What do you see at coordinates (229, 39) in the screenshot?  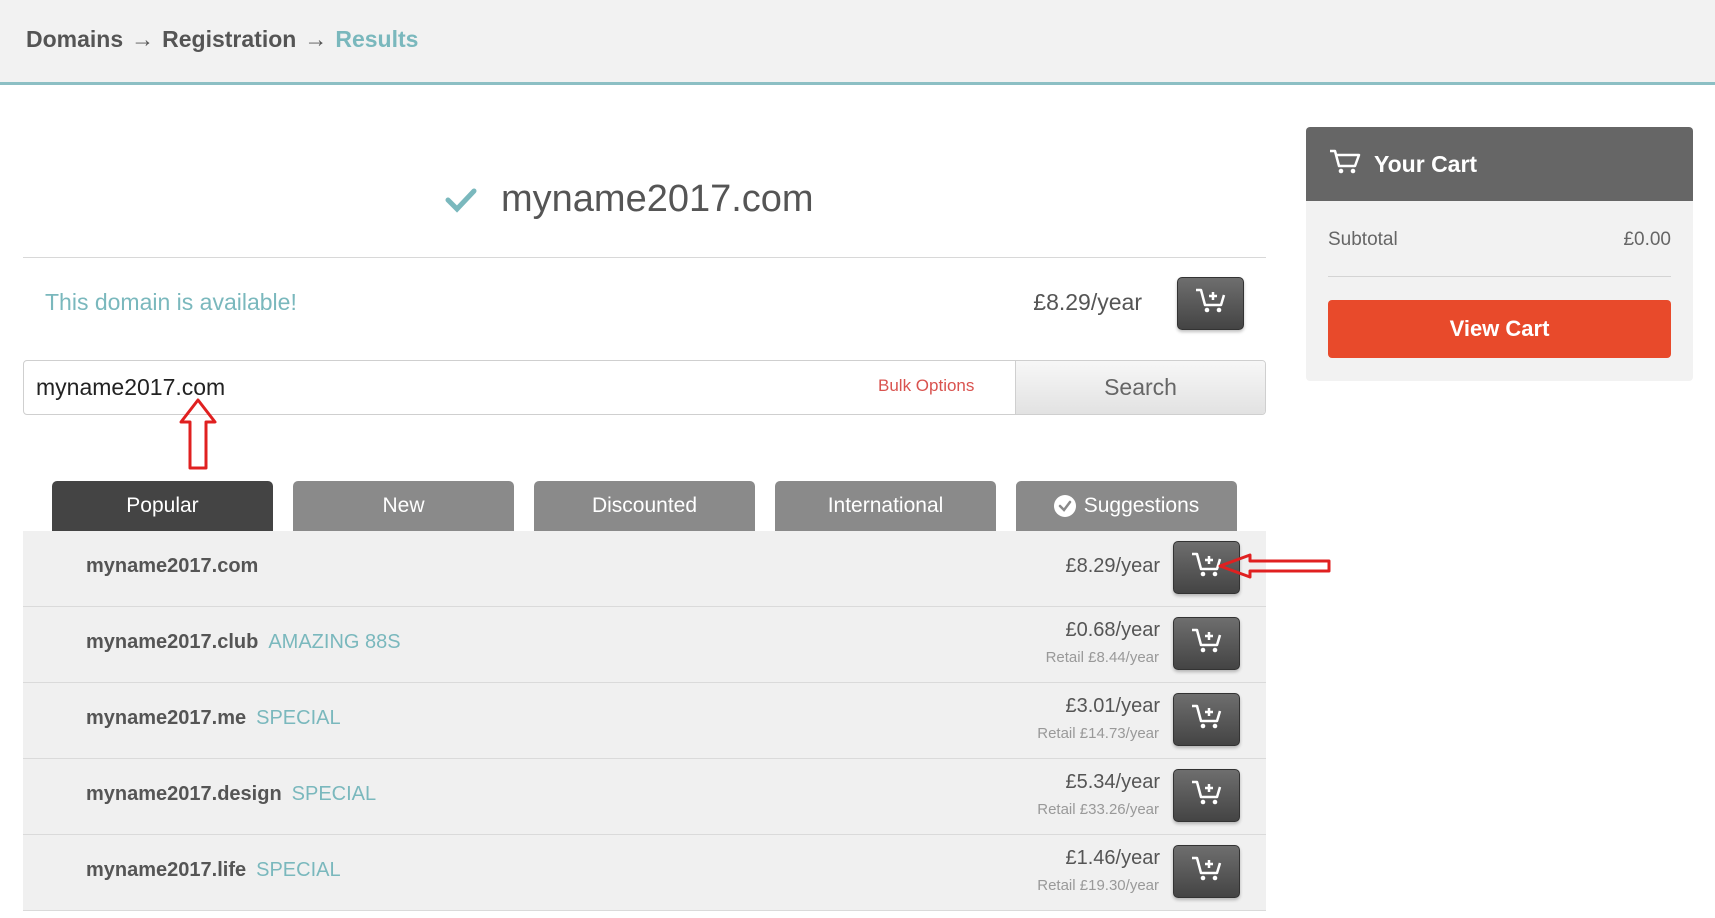 I see `breadcrumb-registration: Registration` at bounding box center [229, 39].